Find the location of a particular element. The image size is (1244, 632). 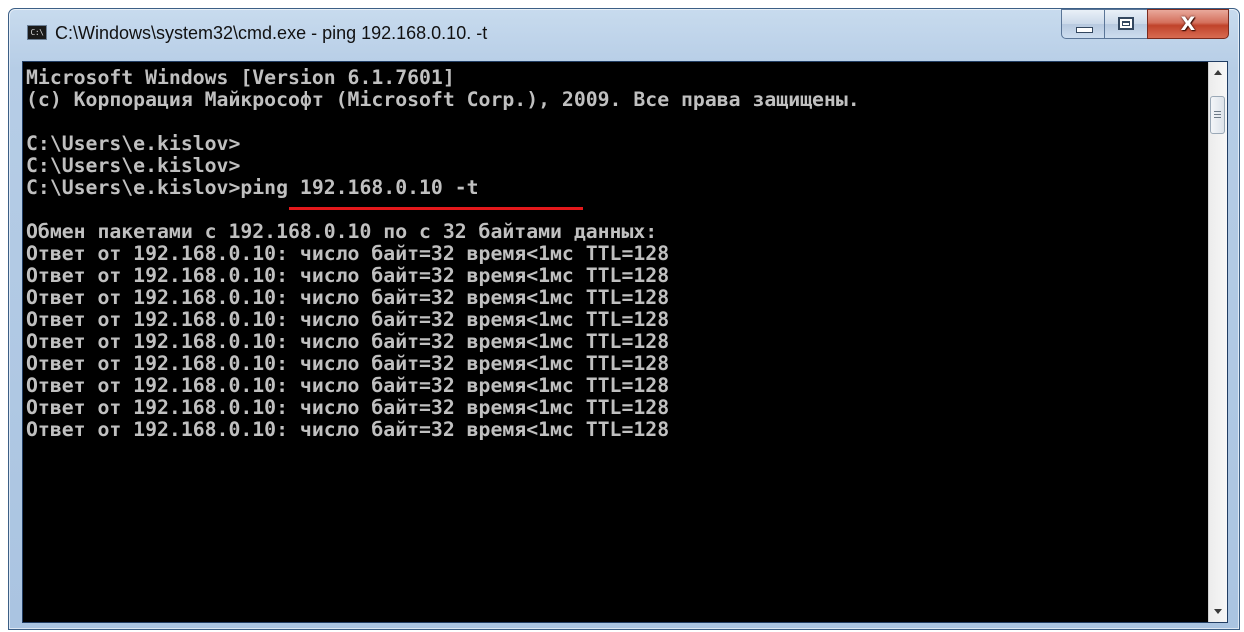

maximize-icon is located at coordinates (1126, 23).